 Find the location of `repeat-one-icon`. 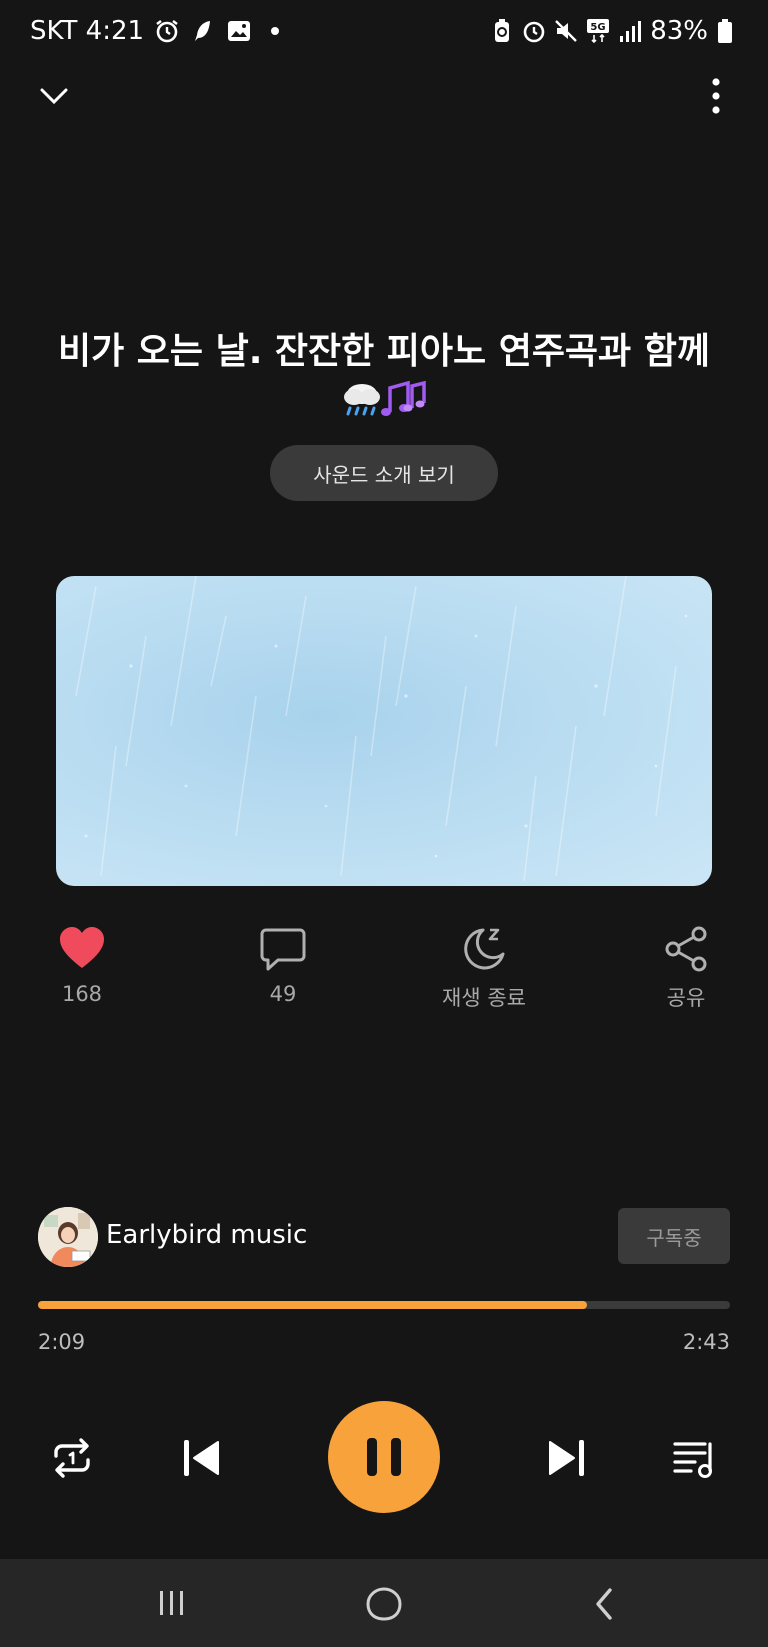

repeat-one-icon is located at coordinates (72, 1458).